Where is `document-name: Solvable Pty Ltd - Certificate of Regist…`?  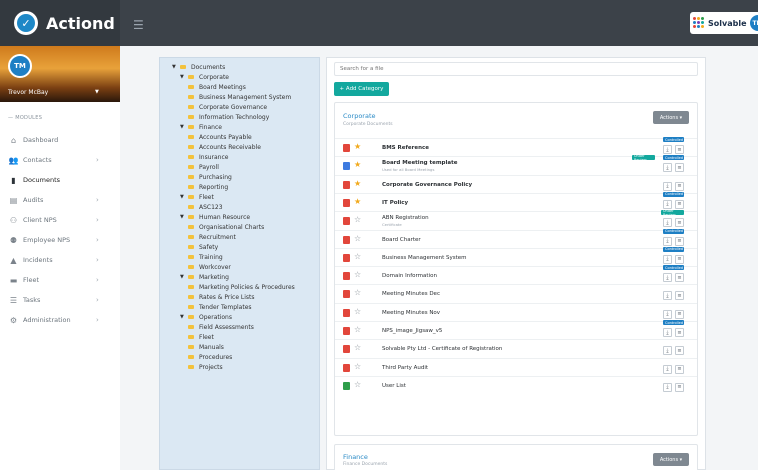
document-name: Solvable Pty Ltd - Certificate of Regist… is located at coordinates (442, 349).